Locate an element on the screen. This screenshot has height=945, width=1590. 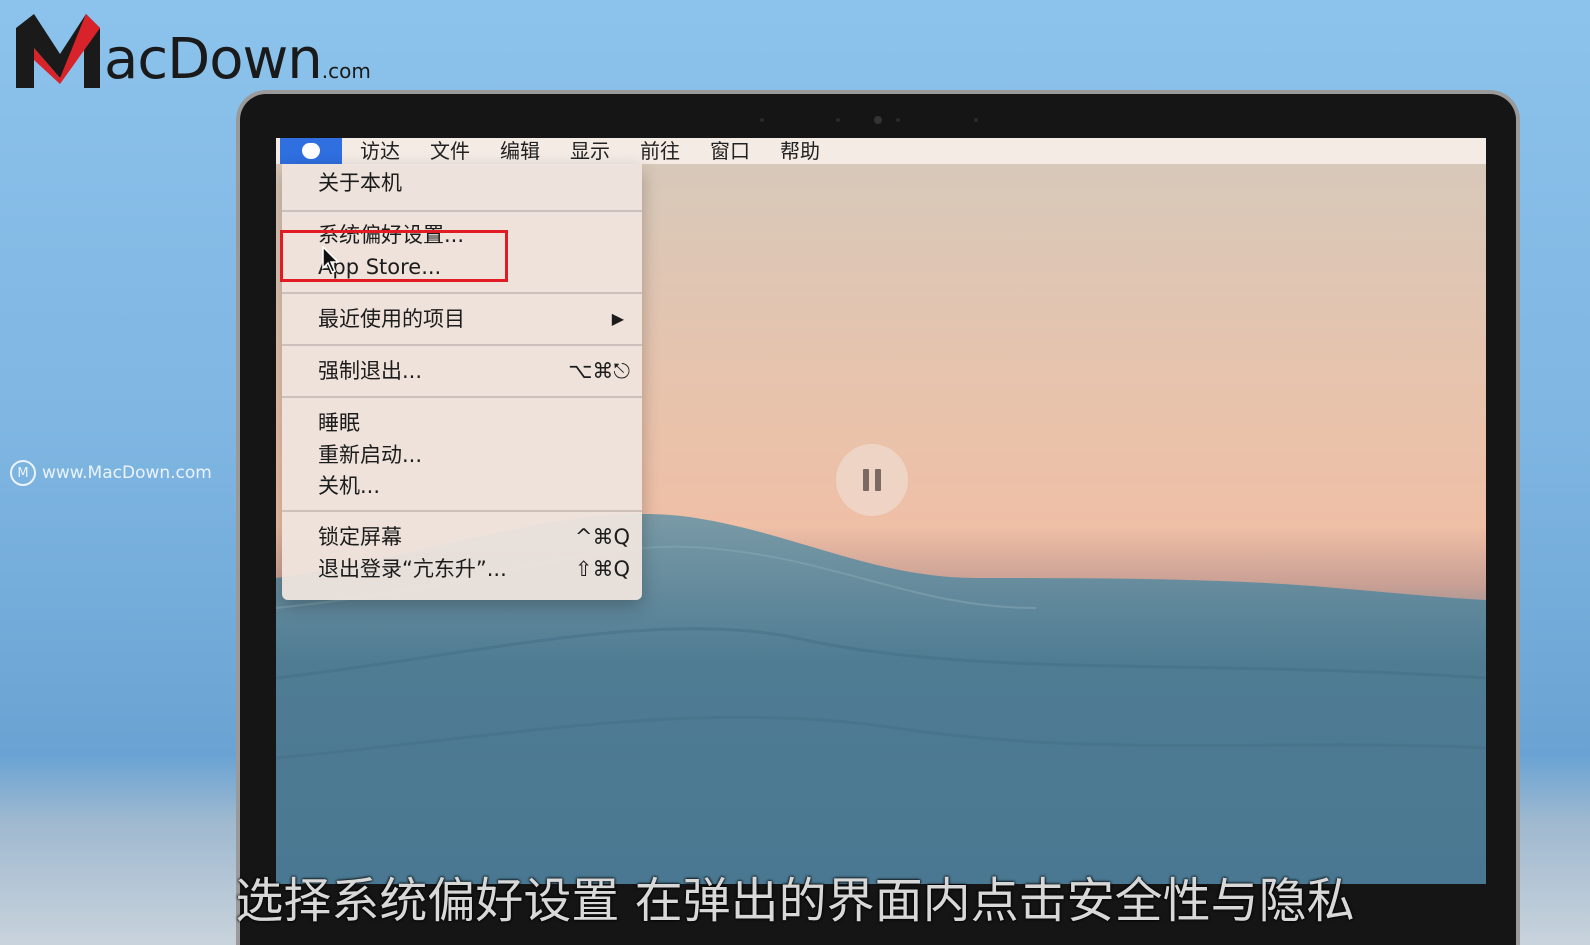
logout-shortcut: ⇧⌘Q is located at coordinates (602, 569).